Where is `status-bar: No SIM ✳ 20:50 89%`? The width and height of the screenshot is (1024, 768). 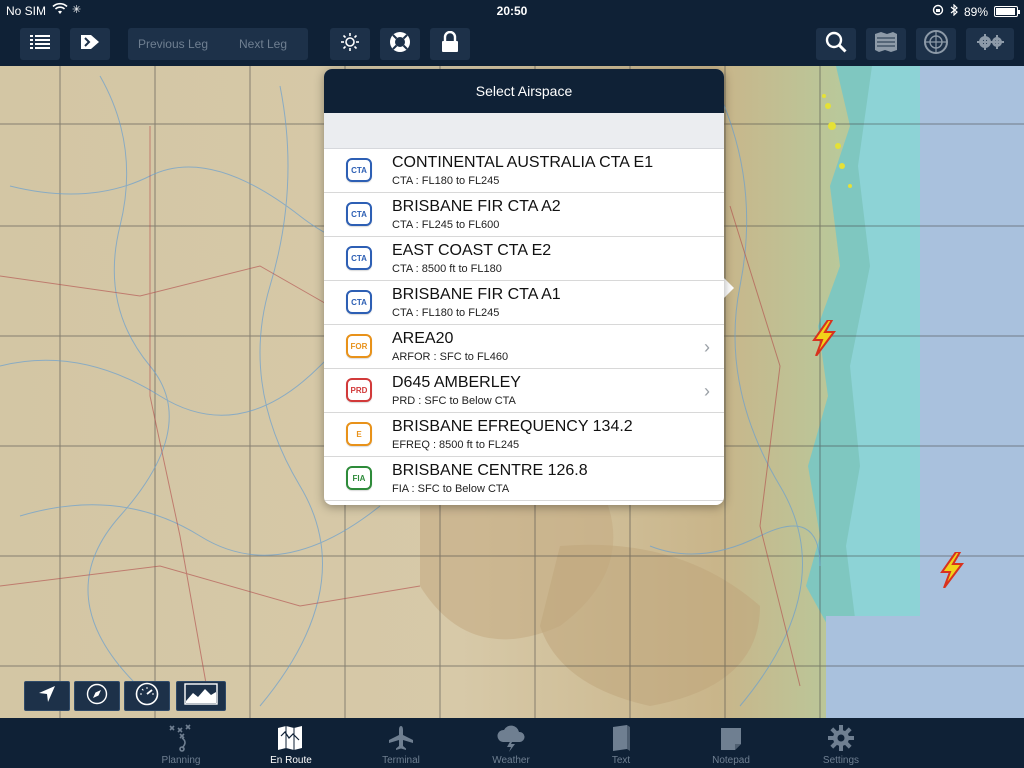 status-bar: No SIM ✳ 20:50 89% is located at coordinates (512, 11).